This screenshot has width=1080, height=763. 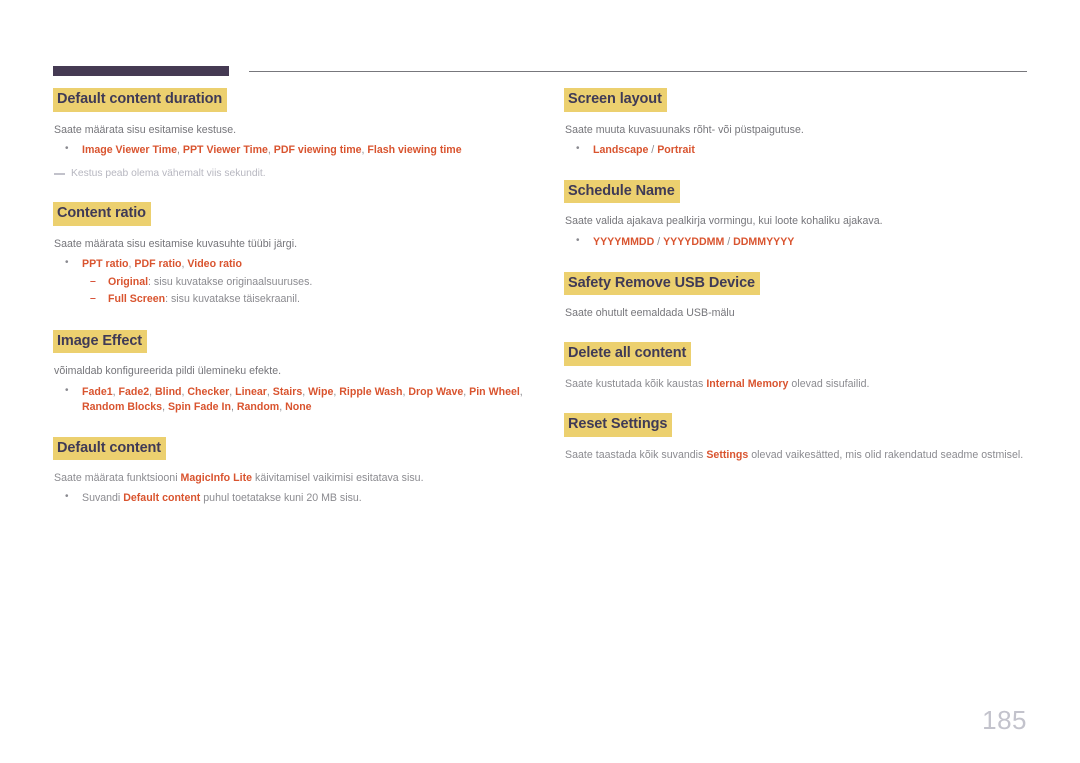 I want to click on option-list: YYYYMMDD / YYYYDDMM / DDMMYYYY, so click(x=799, y=242).